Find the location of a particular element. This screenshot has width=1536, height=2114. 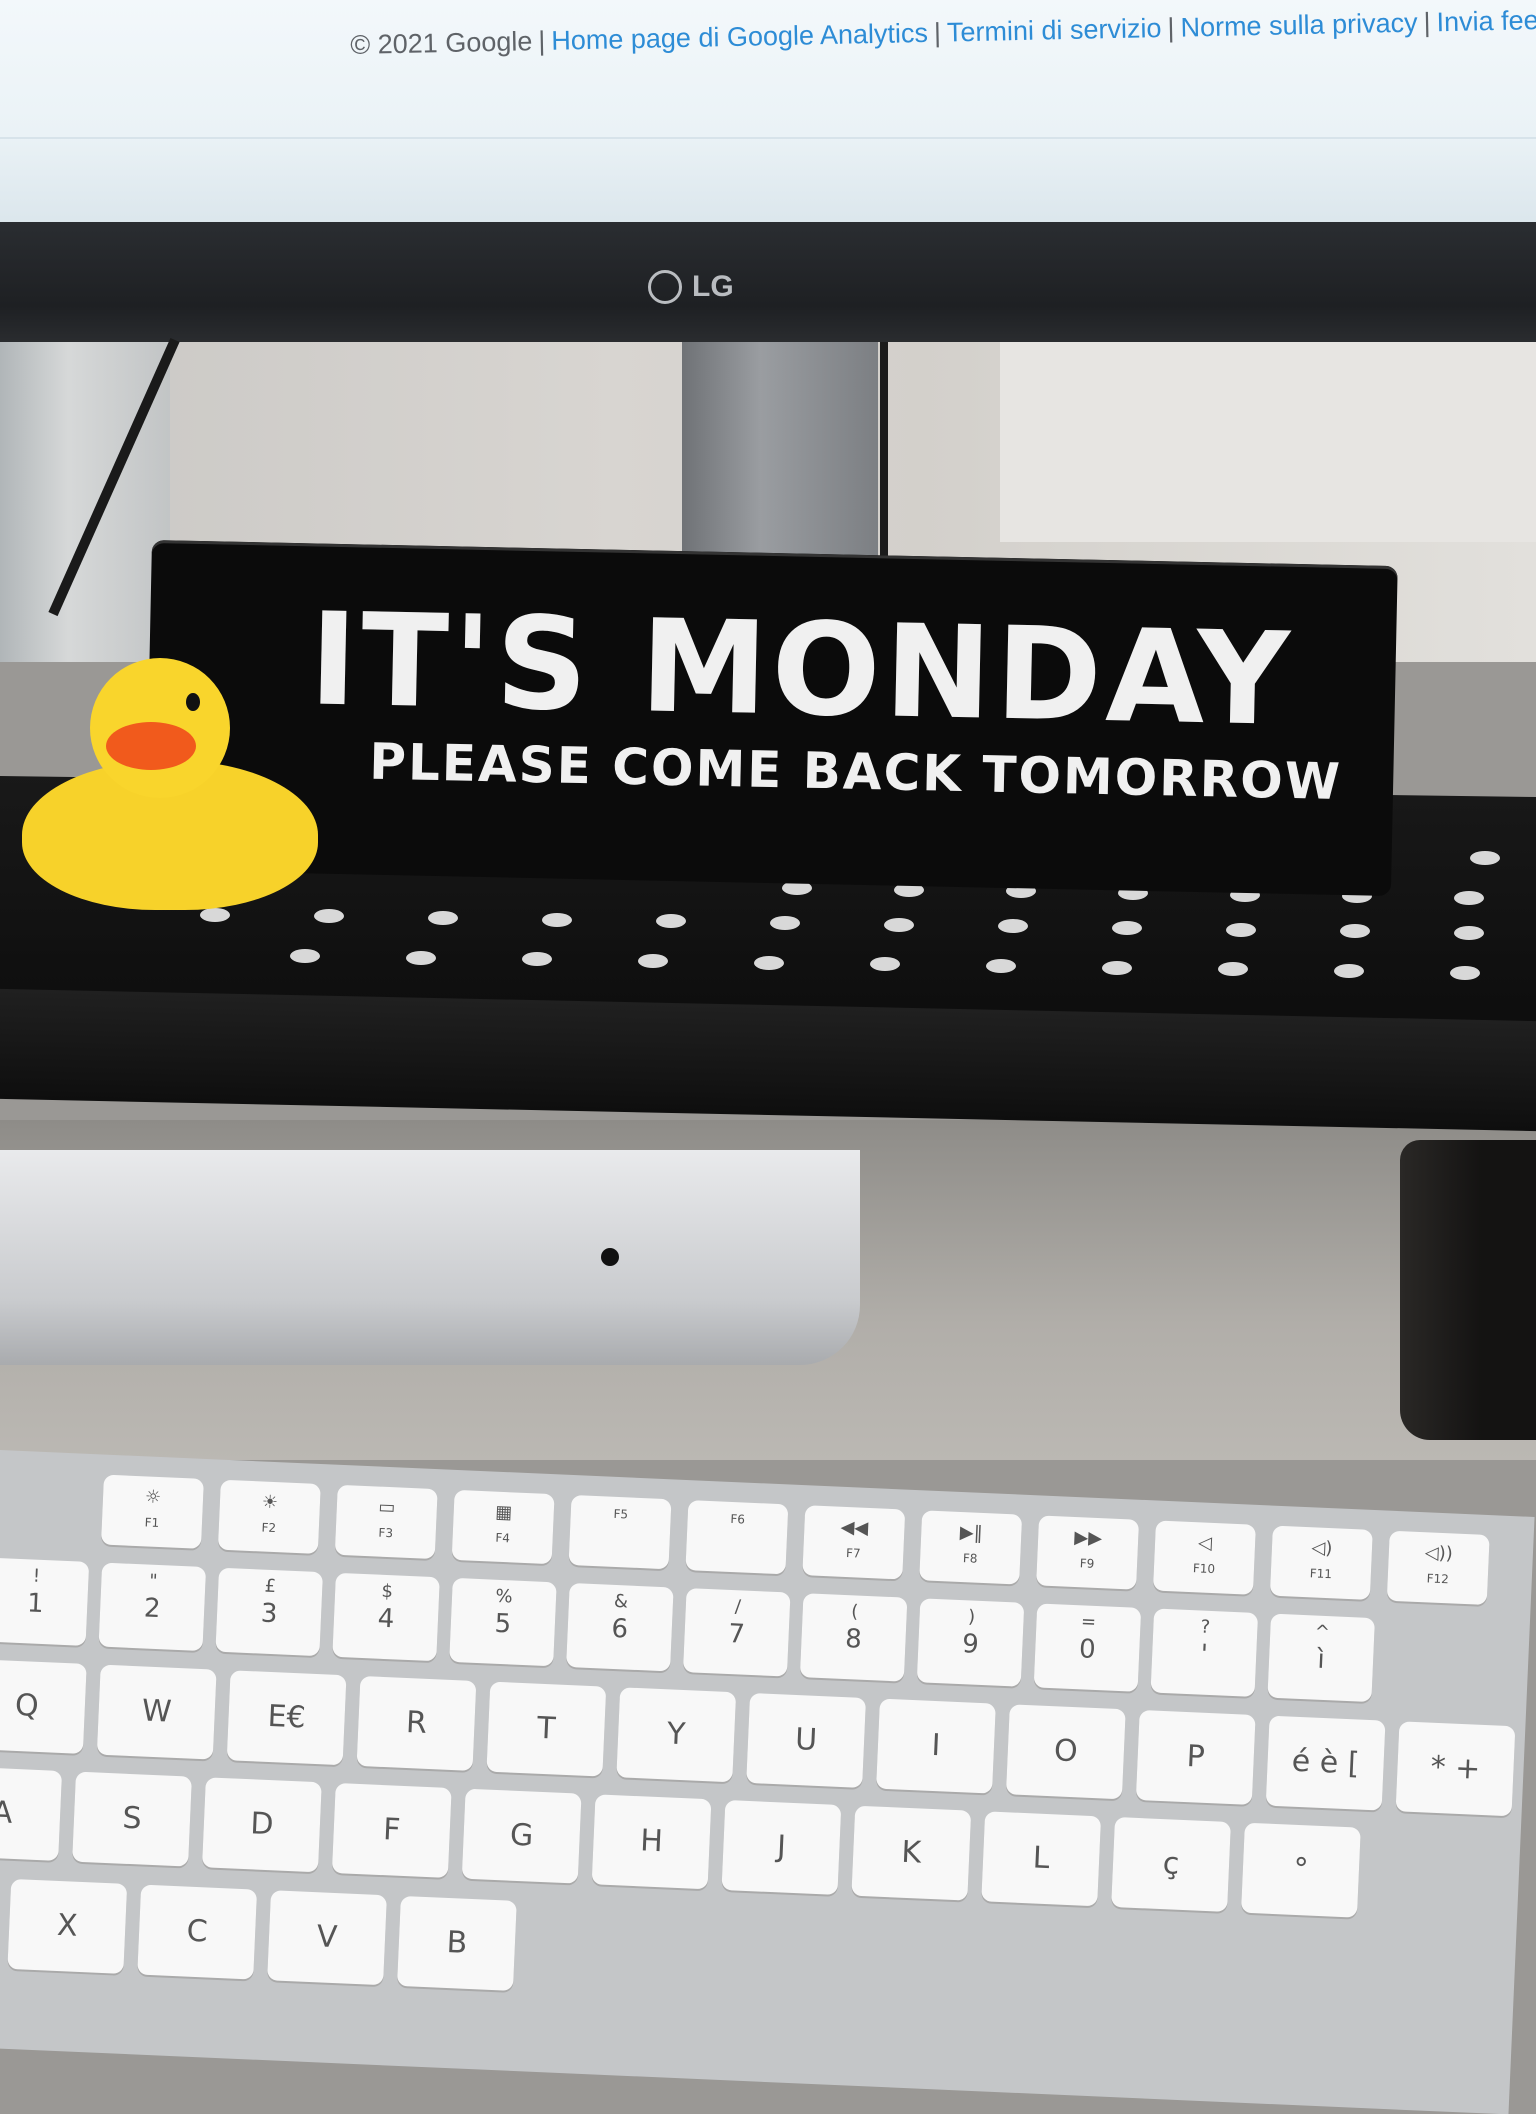

key-0: Q is located at coordinates (43, 1706).